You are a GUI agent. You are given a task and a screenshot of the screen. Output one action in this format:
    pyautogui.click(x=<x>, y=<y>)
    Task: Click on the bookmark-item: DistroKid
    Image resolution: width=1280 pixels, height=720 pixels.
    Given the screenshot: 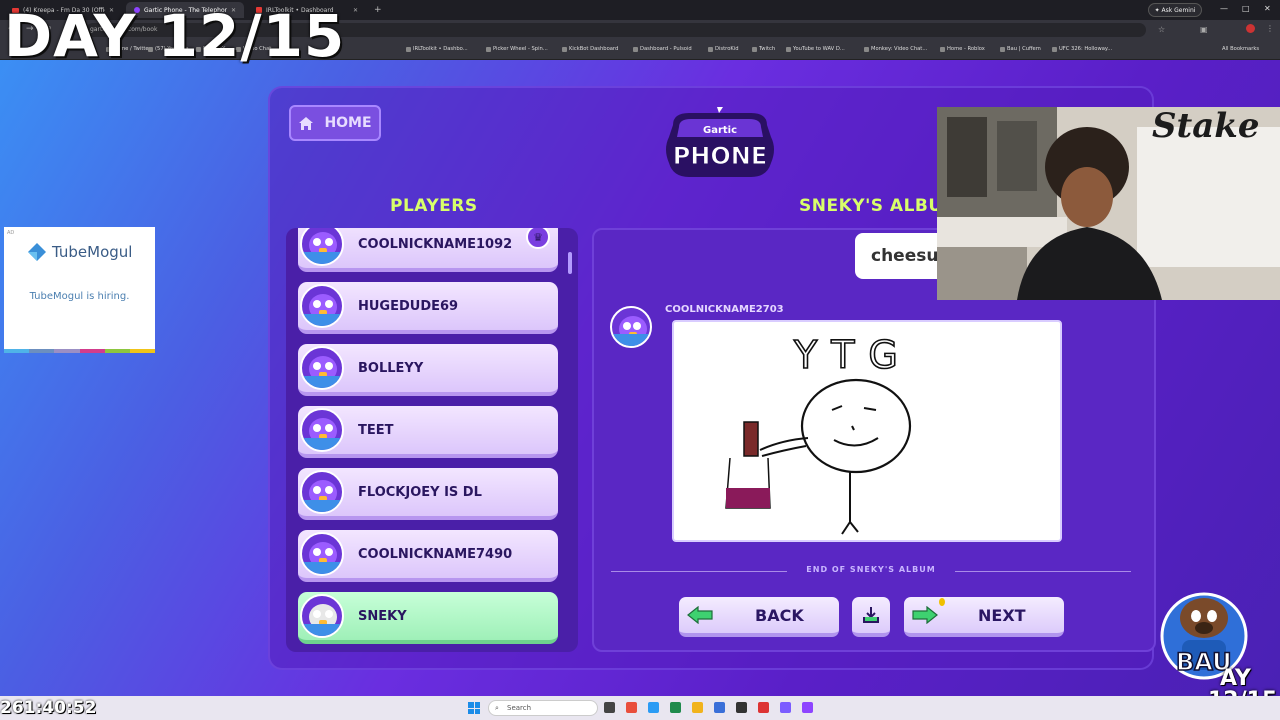 What is the action you would take?
    pyautogui.click(x=723, y=49)
    